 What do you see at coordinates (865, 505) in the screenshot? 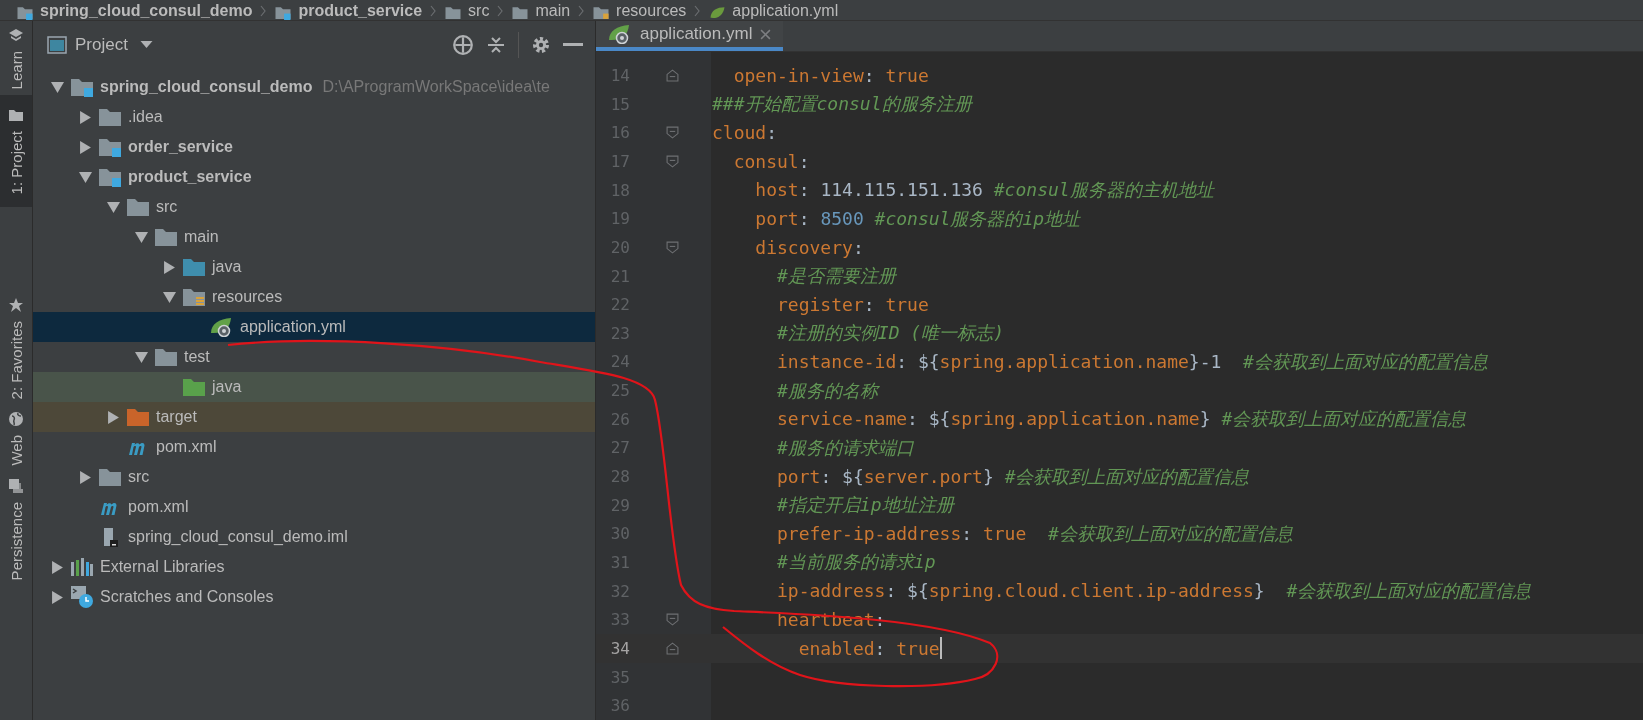
I see `code-line: #指定开启ip地址注册` at bounding box center [865, 505].